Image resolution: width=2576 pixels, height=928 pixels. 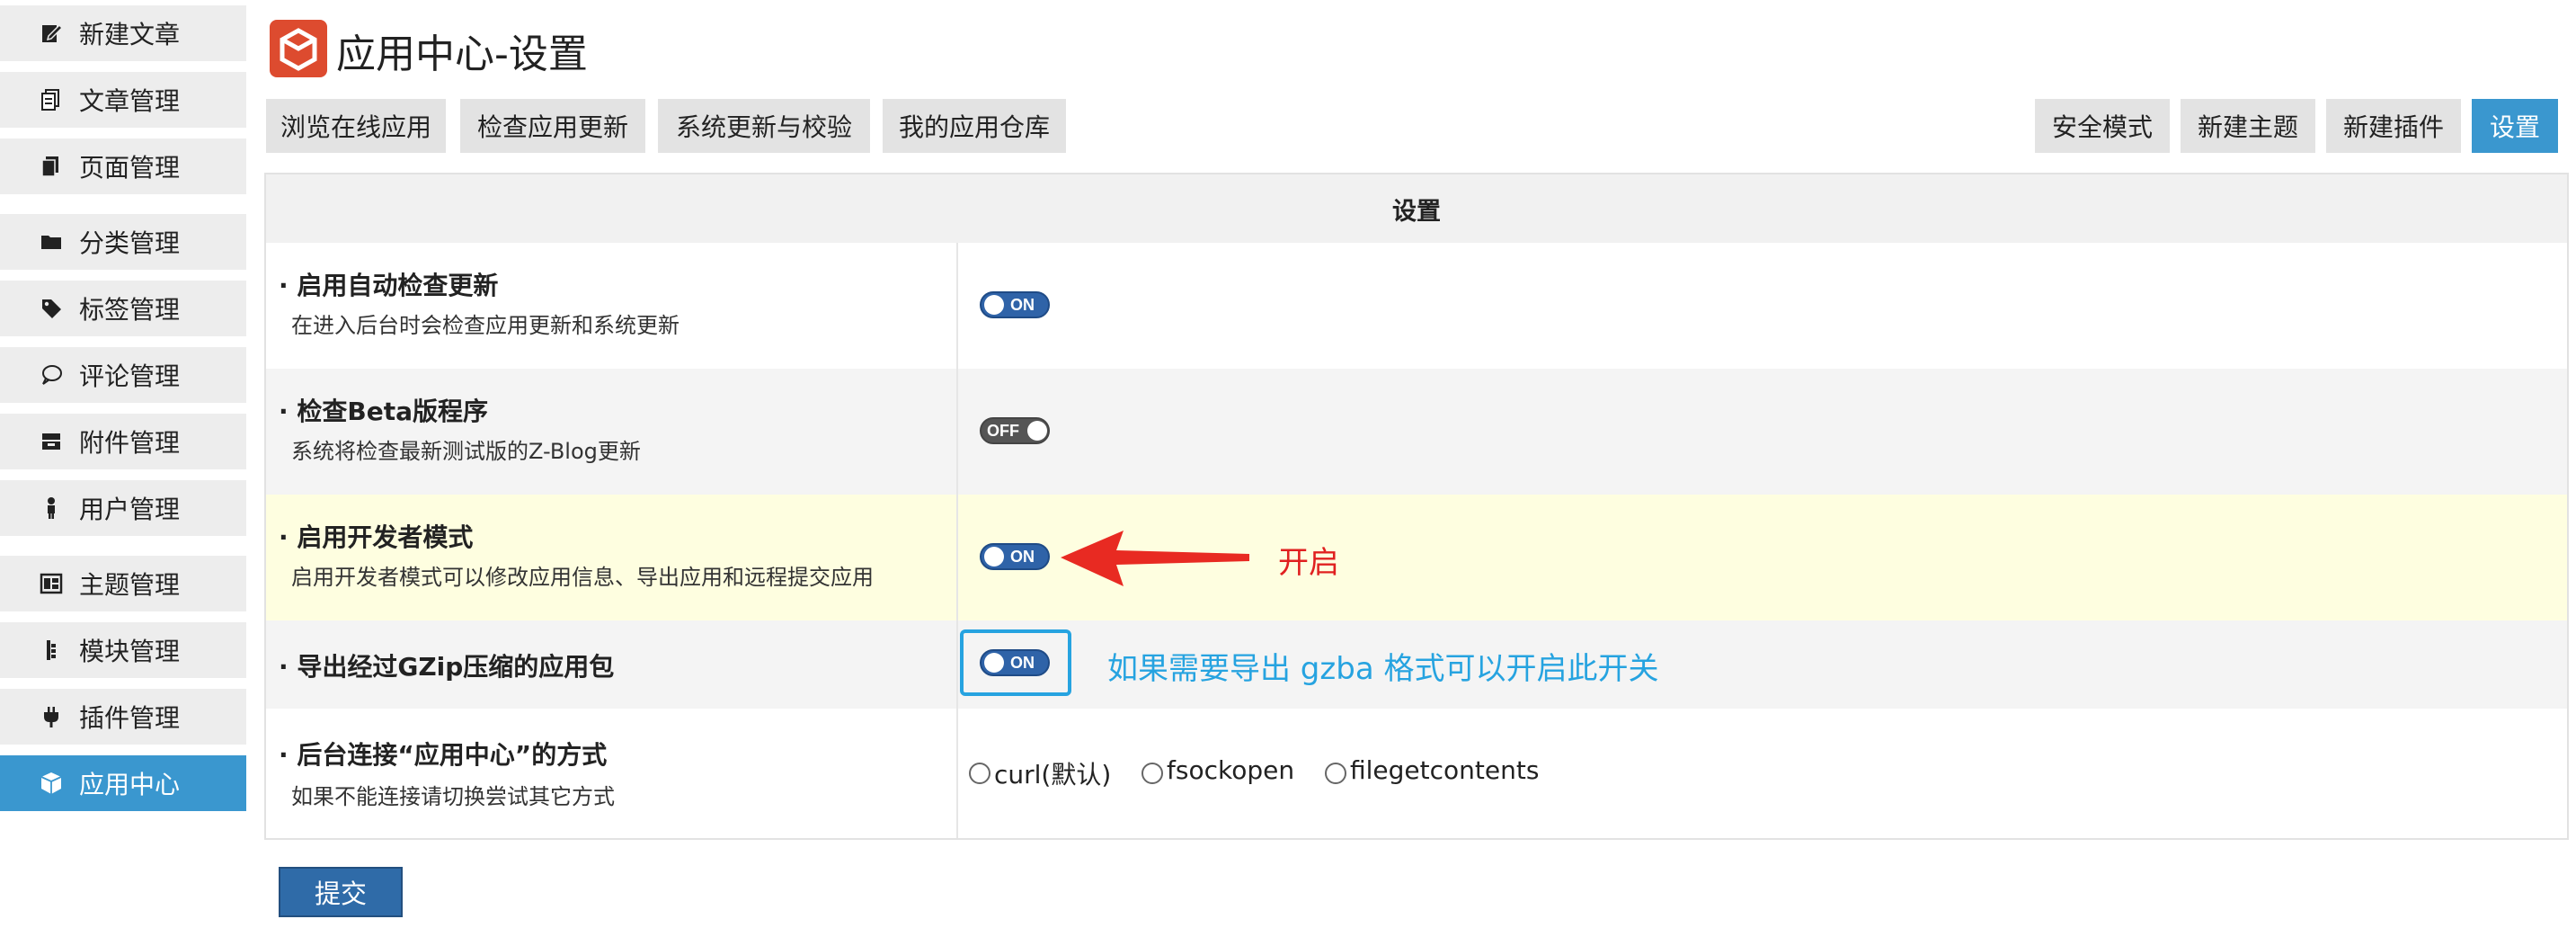 I want to click on page-title: 应用中心-设置, so click(x=462, y=54).